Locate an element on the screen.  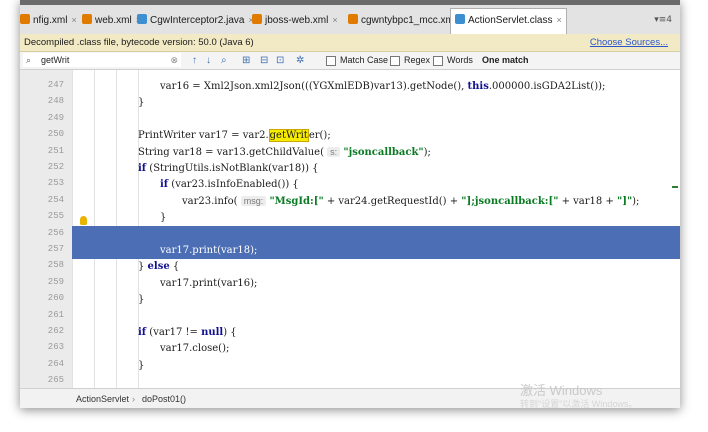
tab-label: nfig.xml is located at coordinates (50, 20).